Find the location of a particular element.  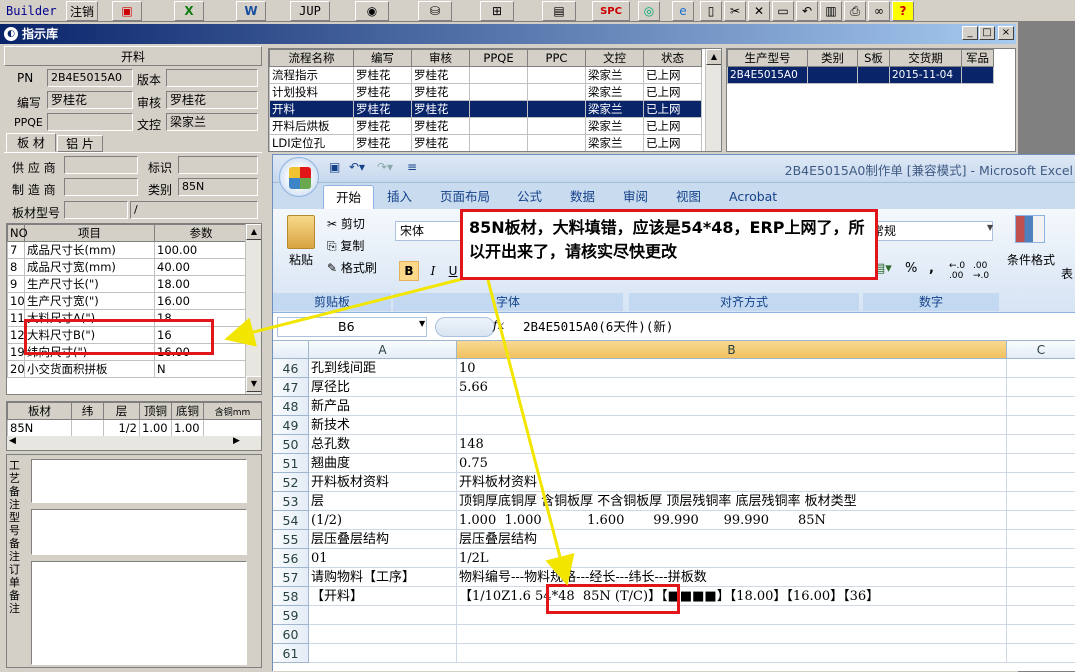

office-logo-icon is located at coordinates (300, 178).